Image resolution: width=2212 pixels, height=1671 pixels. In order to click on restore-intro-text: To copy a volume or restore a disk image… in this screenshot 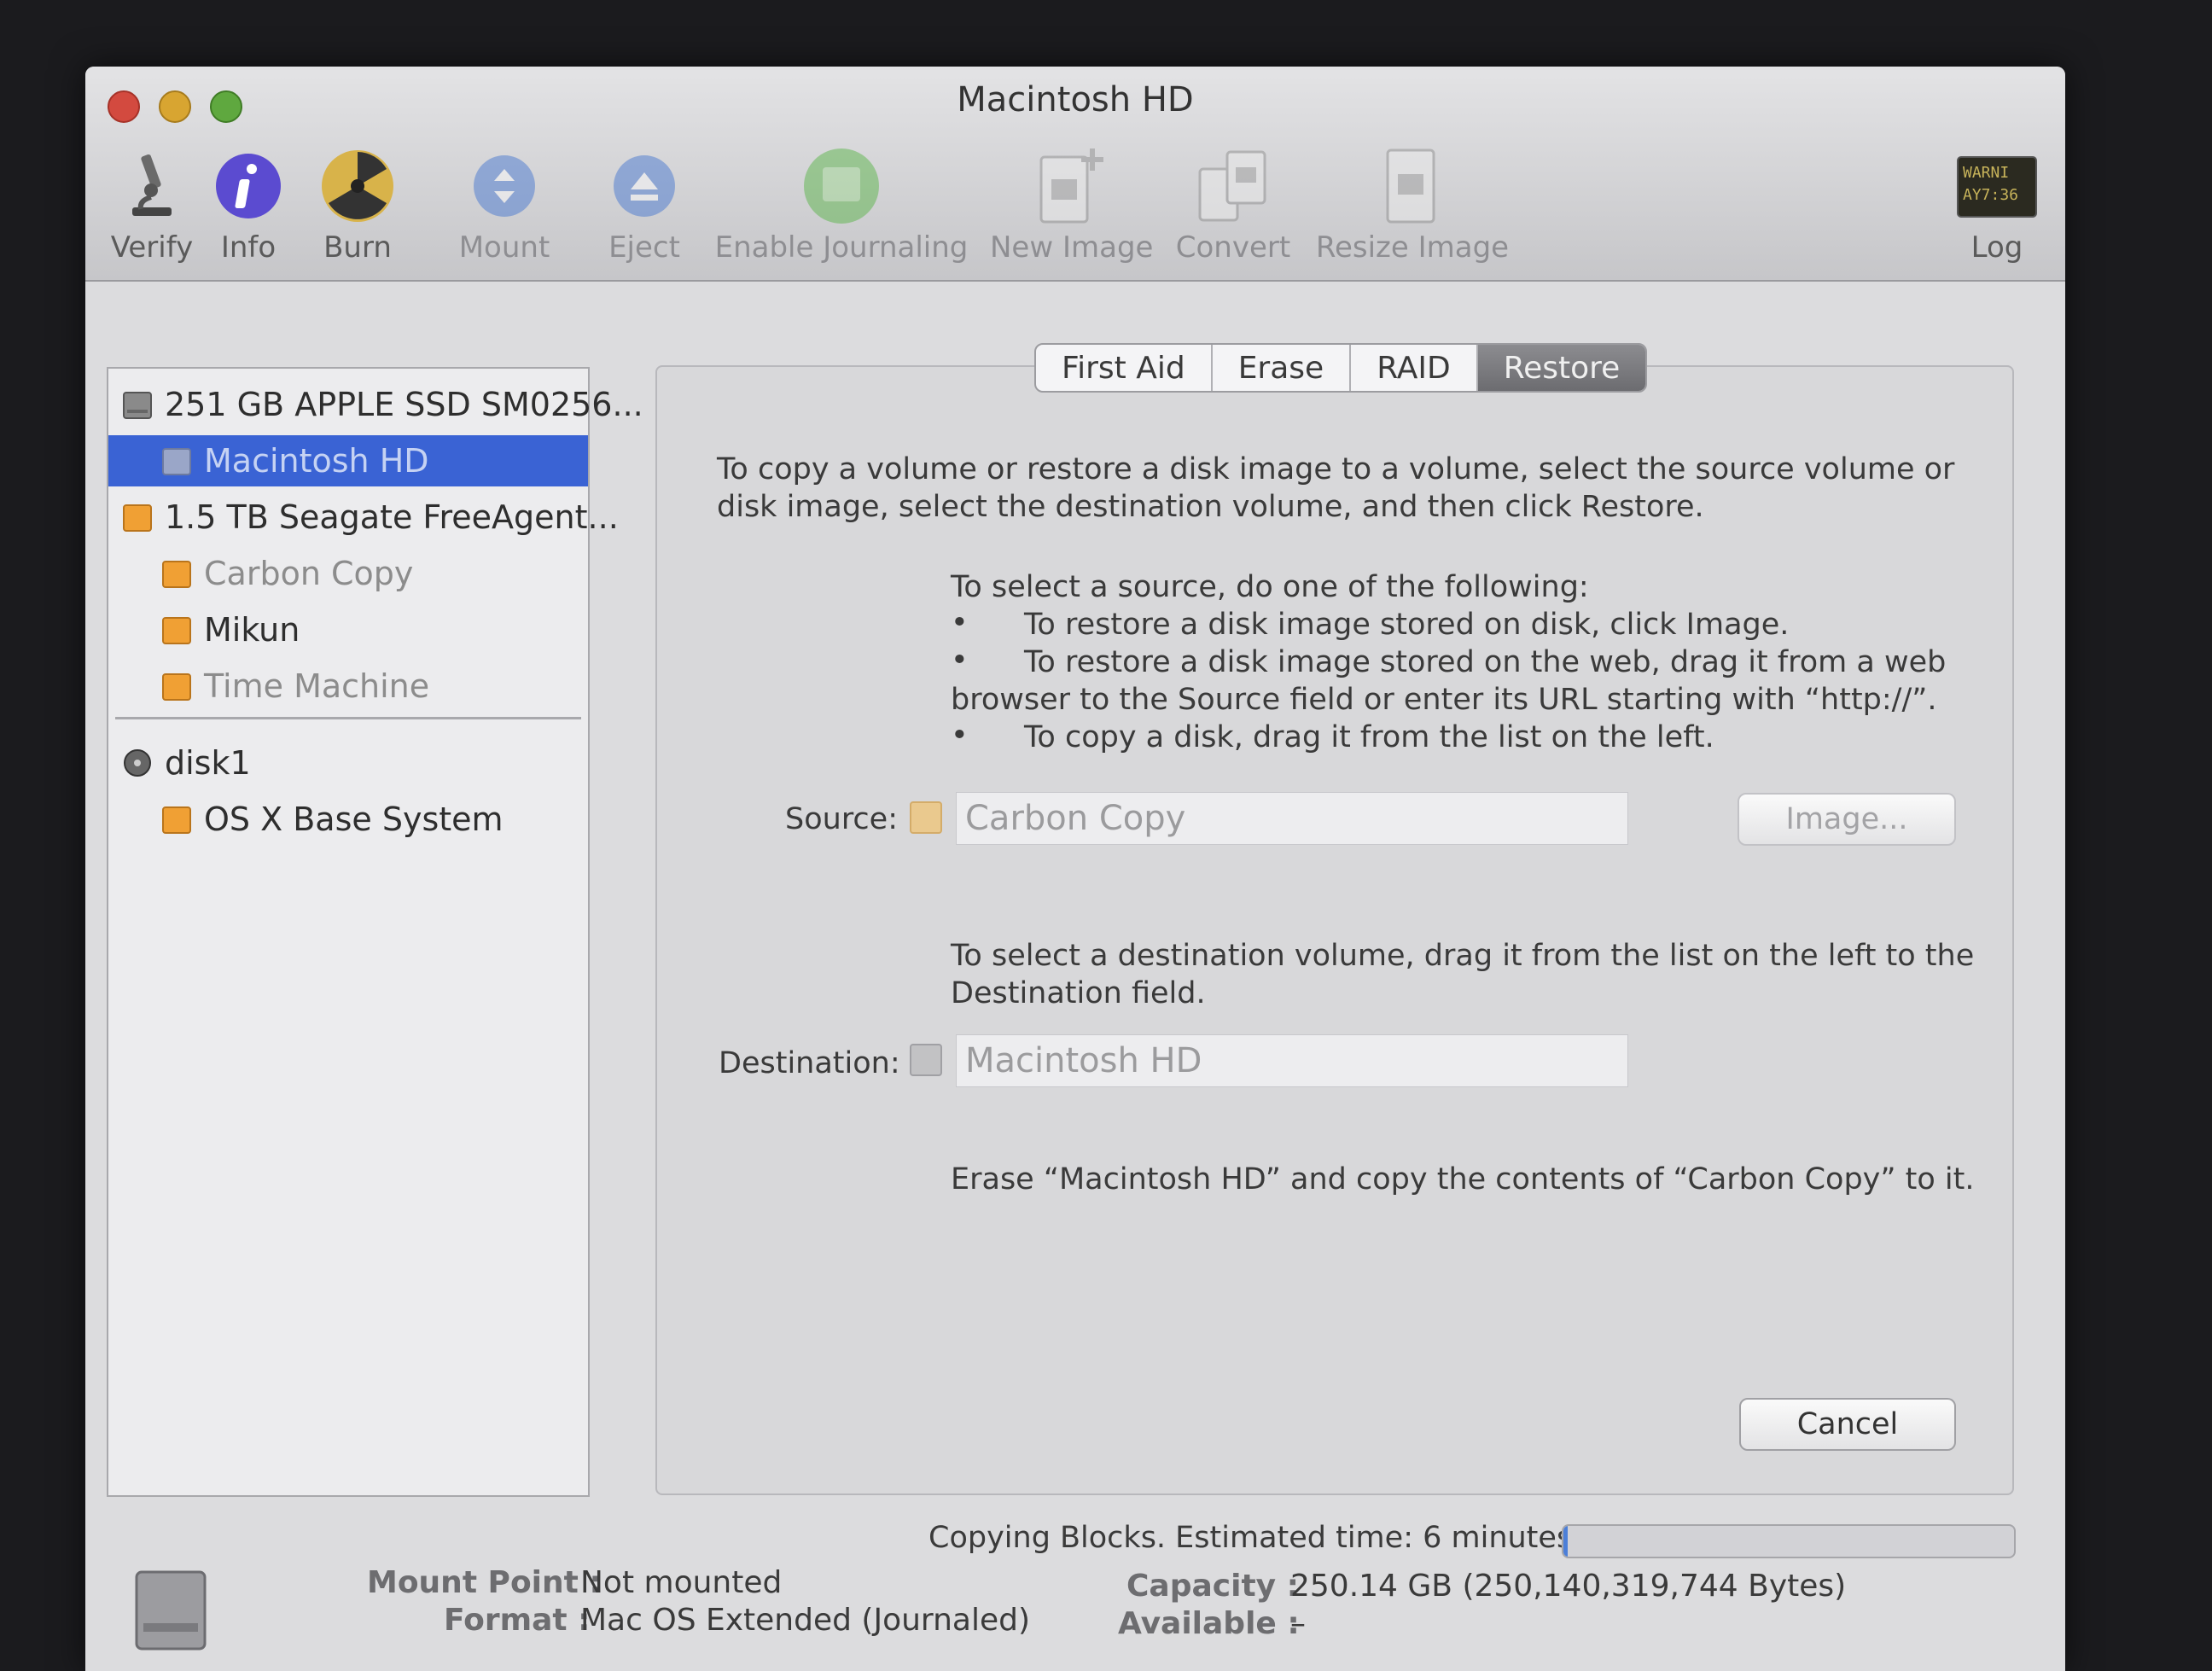, I will do `click(1336, 488)`.